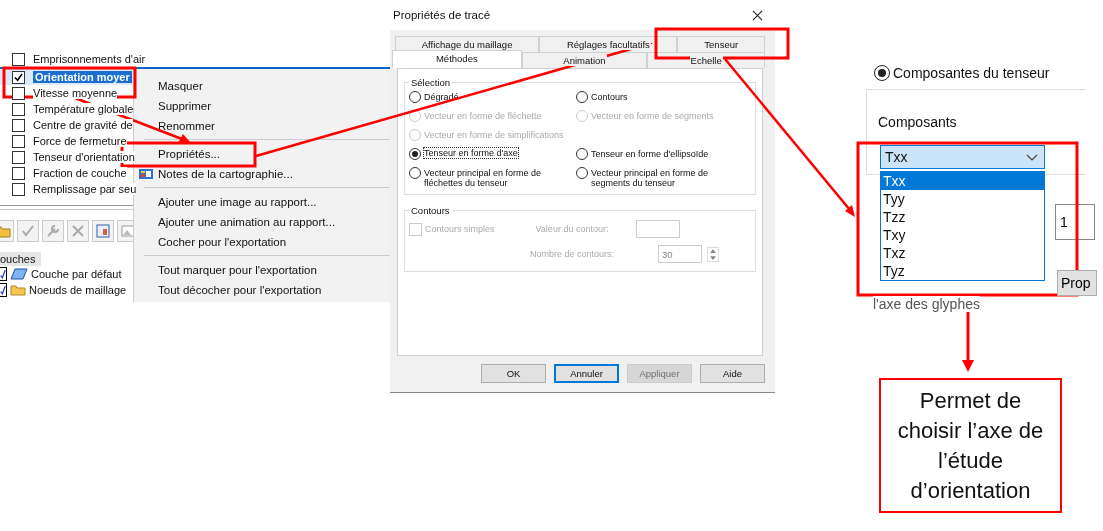  I want to click on tree-item: Noeuds de maillage, so click(78, 290).